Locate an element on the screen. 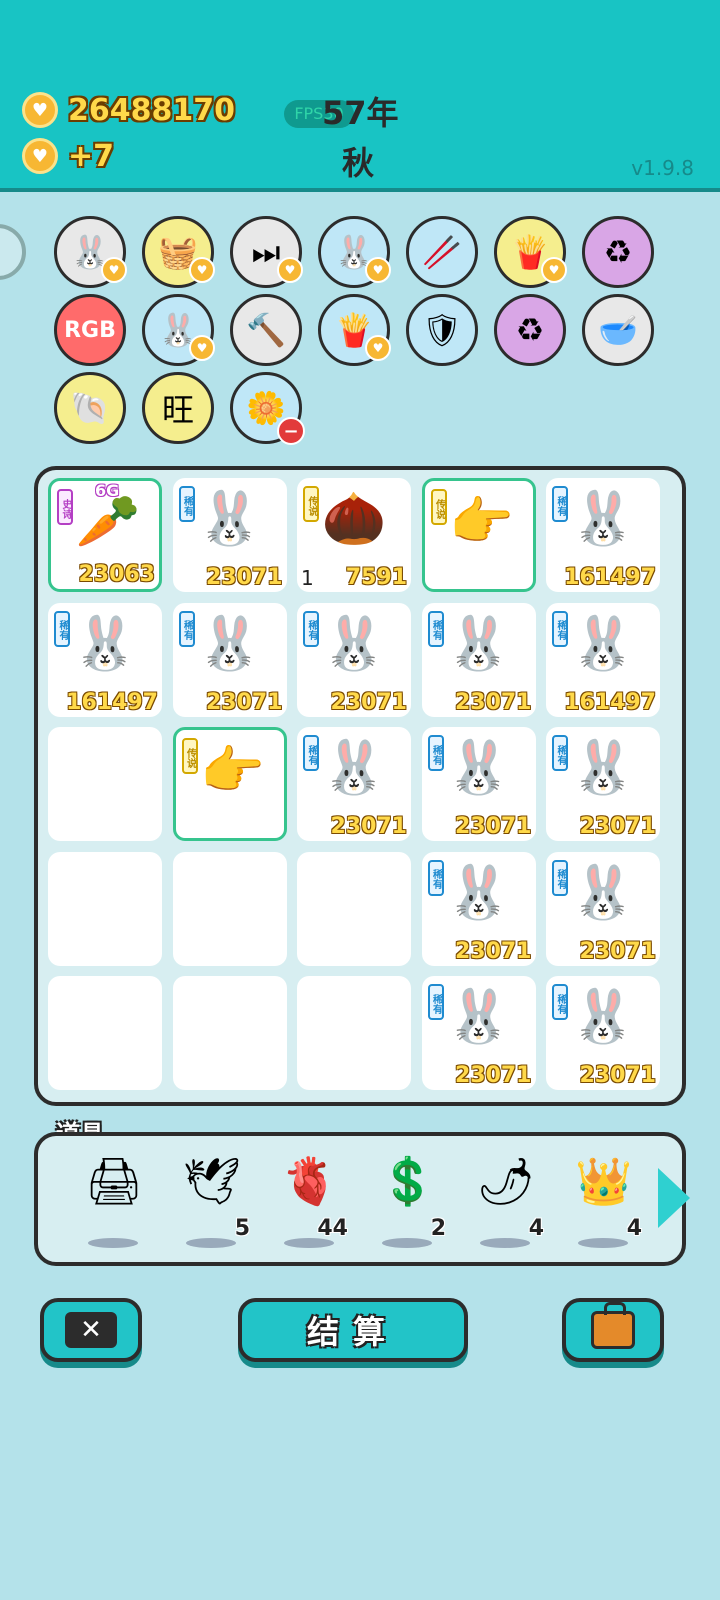  version-label: v1.9.8 is located at coordinates (662, 168).